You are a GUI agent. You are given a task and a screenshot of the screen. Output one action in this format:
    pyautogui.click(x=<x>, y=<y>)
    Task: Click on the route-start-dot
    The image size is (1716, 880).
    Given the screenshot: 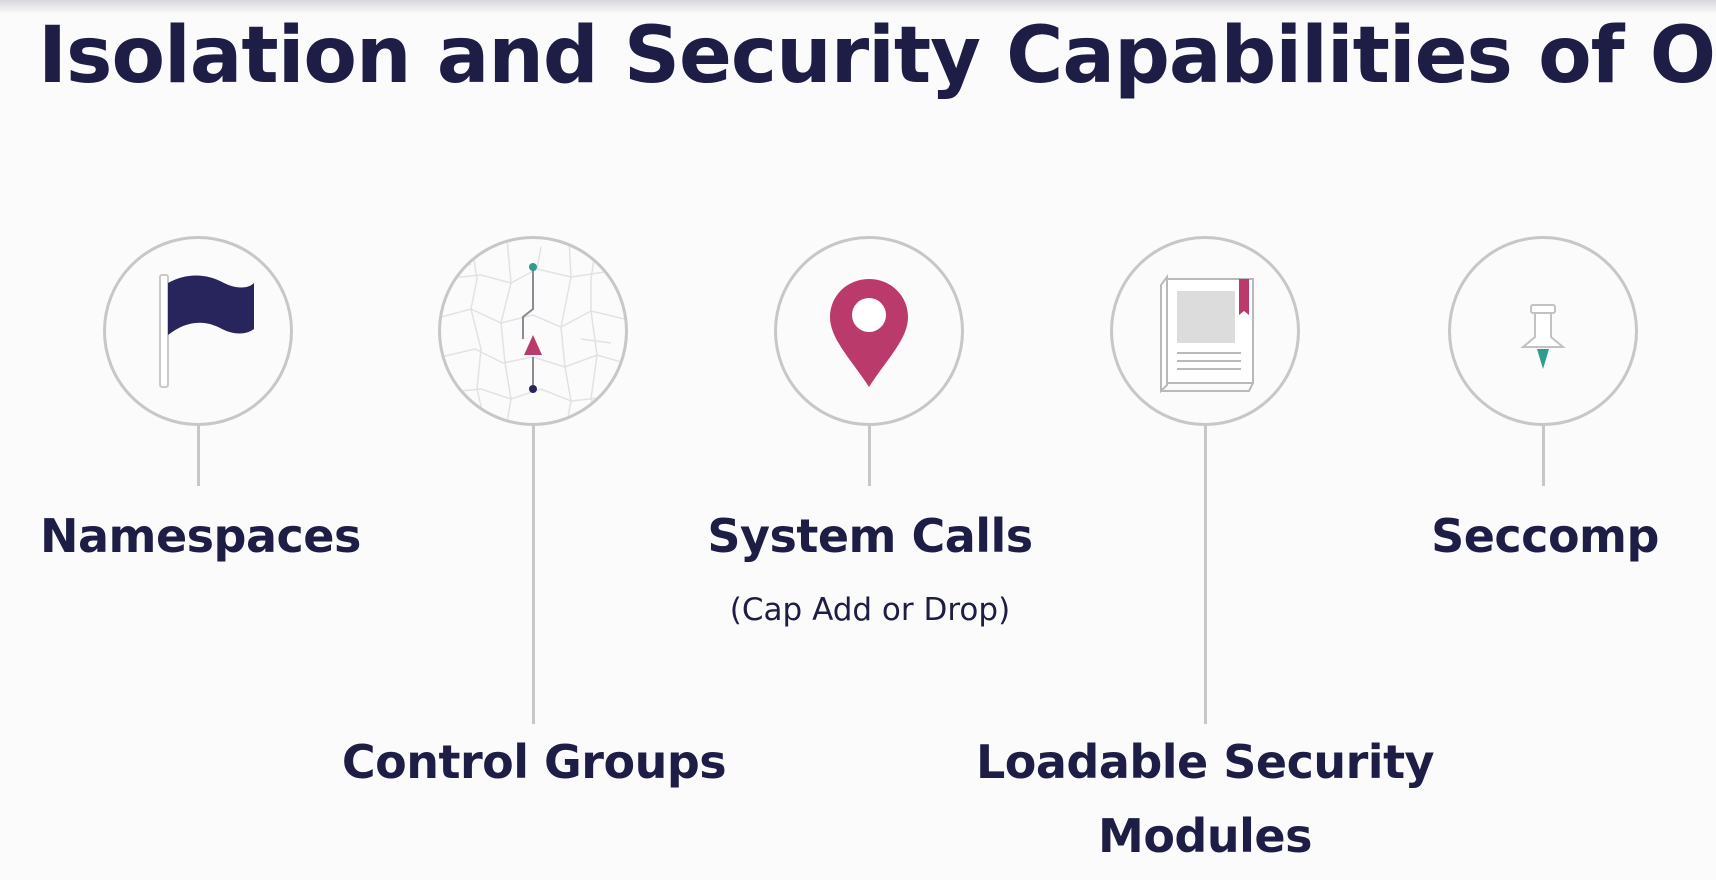 What is the action you would take?
    pyautogui.click(x=533, y=267)
    